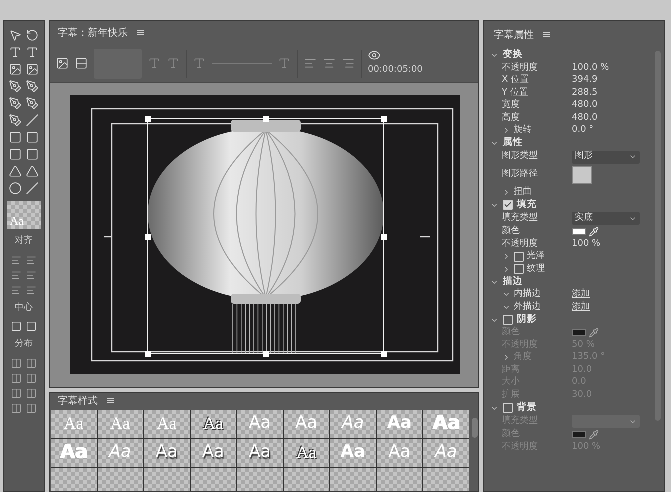 The width and height of the screenshot is (671, 492). I want to click on rotate-icon, so click(32, 35).